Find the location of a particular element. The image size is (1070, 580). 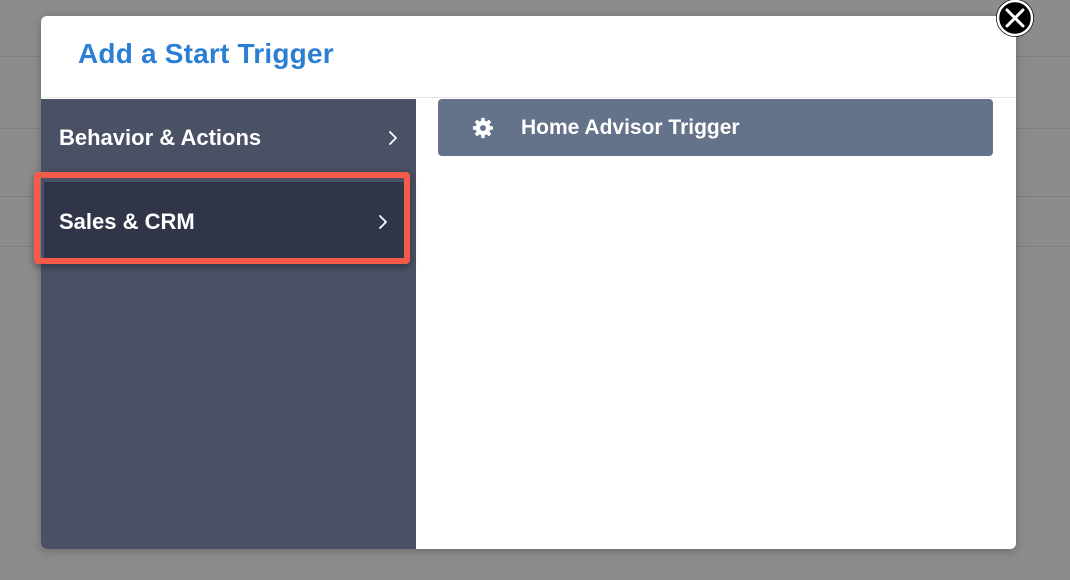

trigger-item-home-advisor: Home Advisor Trigger is located at coordinates (715, 127).